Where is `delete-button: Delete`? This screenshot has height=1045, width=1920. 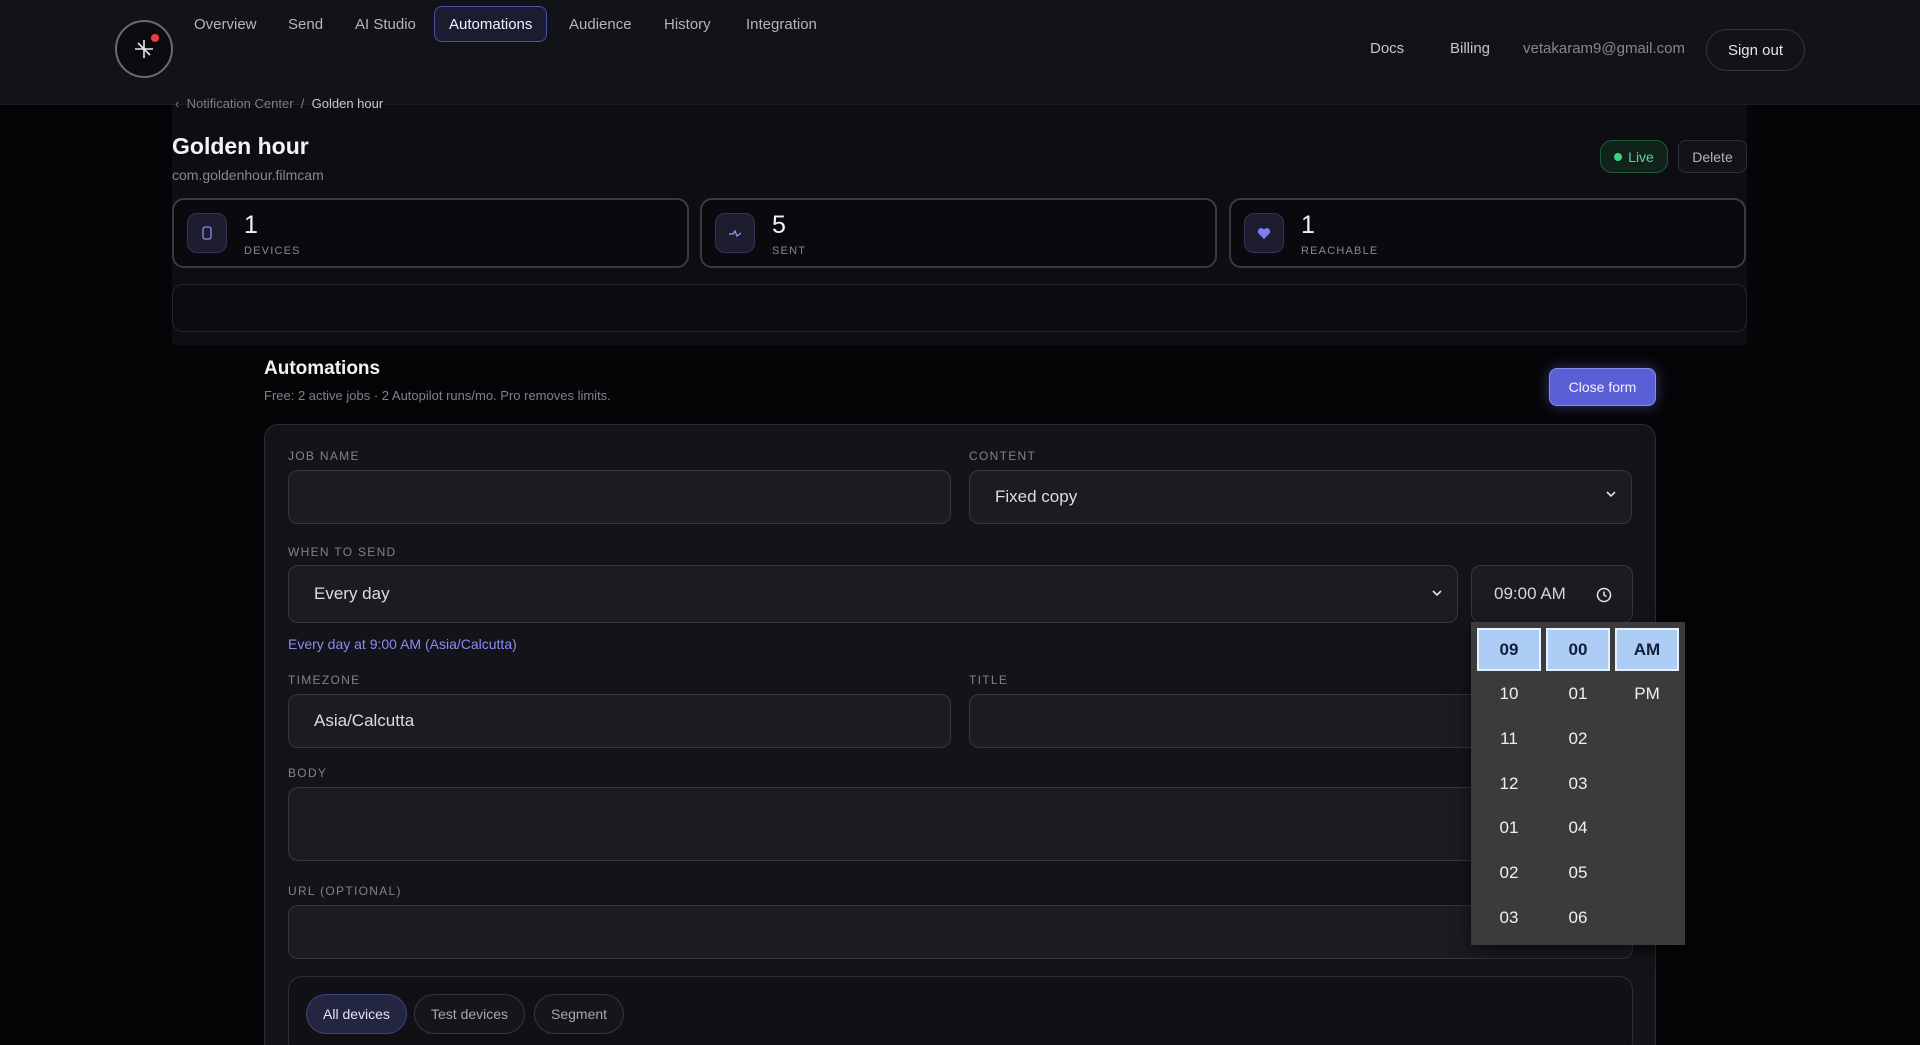 delete-button: Delete is located at coordinates (1712, 156).